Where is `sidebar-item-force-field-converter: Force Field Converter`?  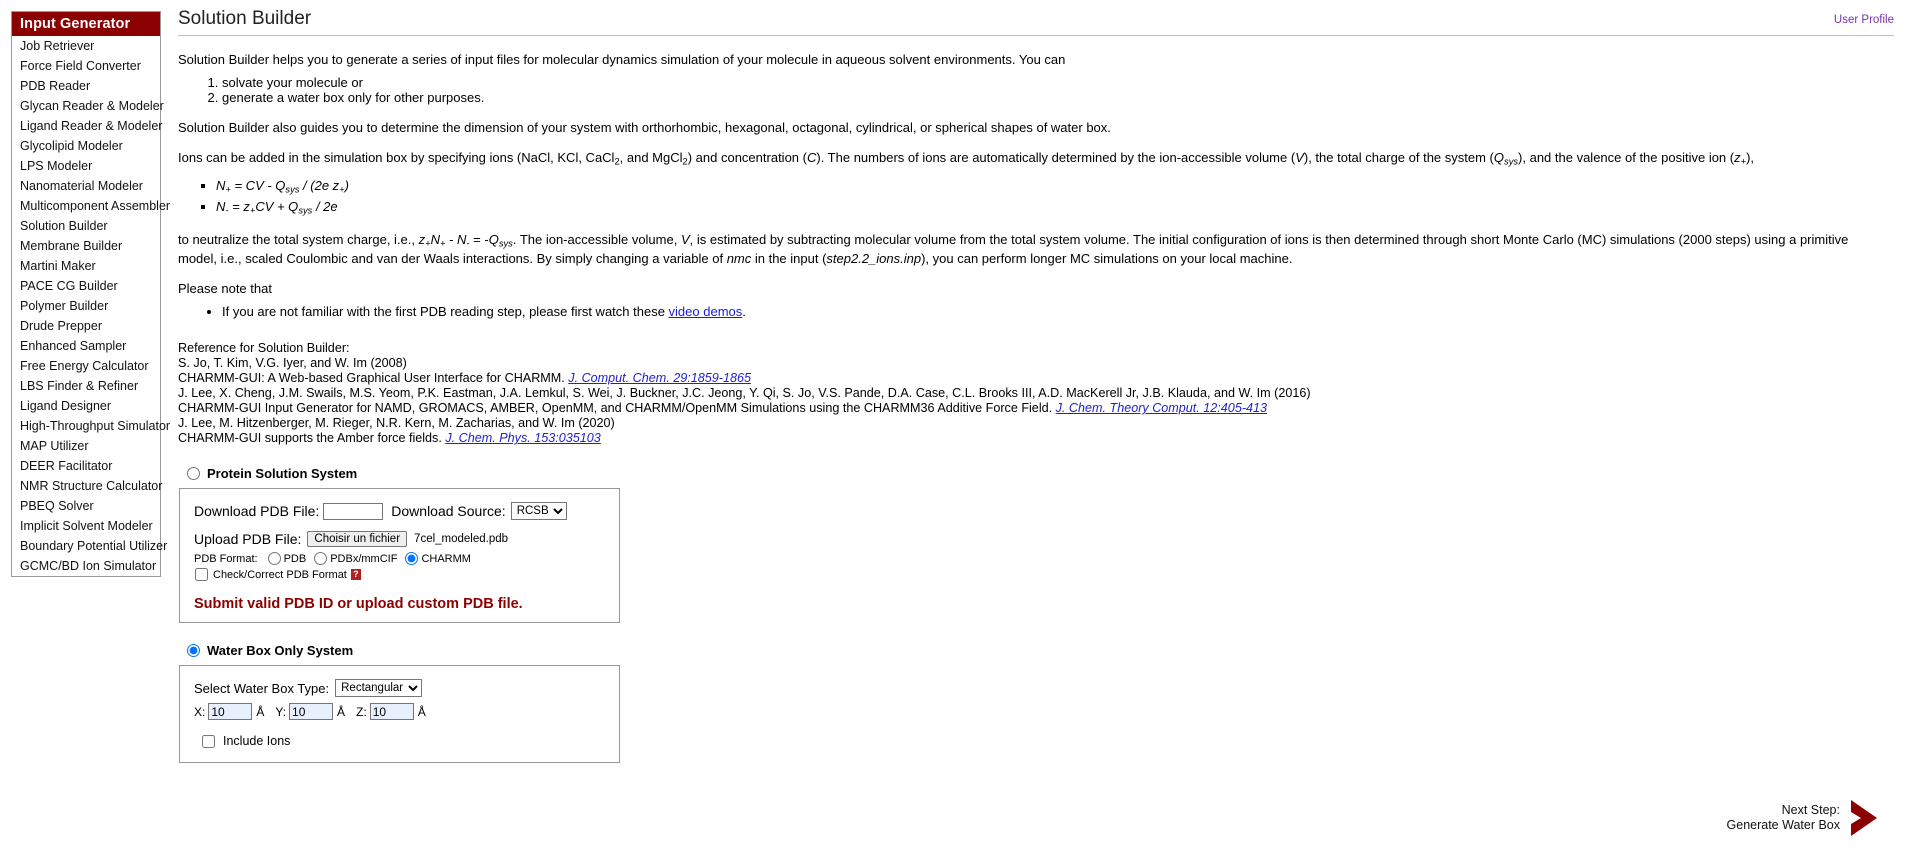 sidebar-item-force-field-converter: Force Field Converter is located at coordinates (86, 66).